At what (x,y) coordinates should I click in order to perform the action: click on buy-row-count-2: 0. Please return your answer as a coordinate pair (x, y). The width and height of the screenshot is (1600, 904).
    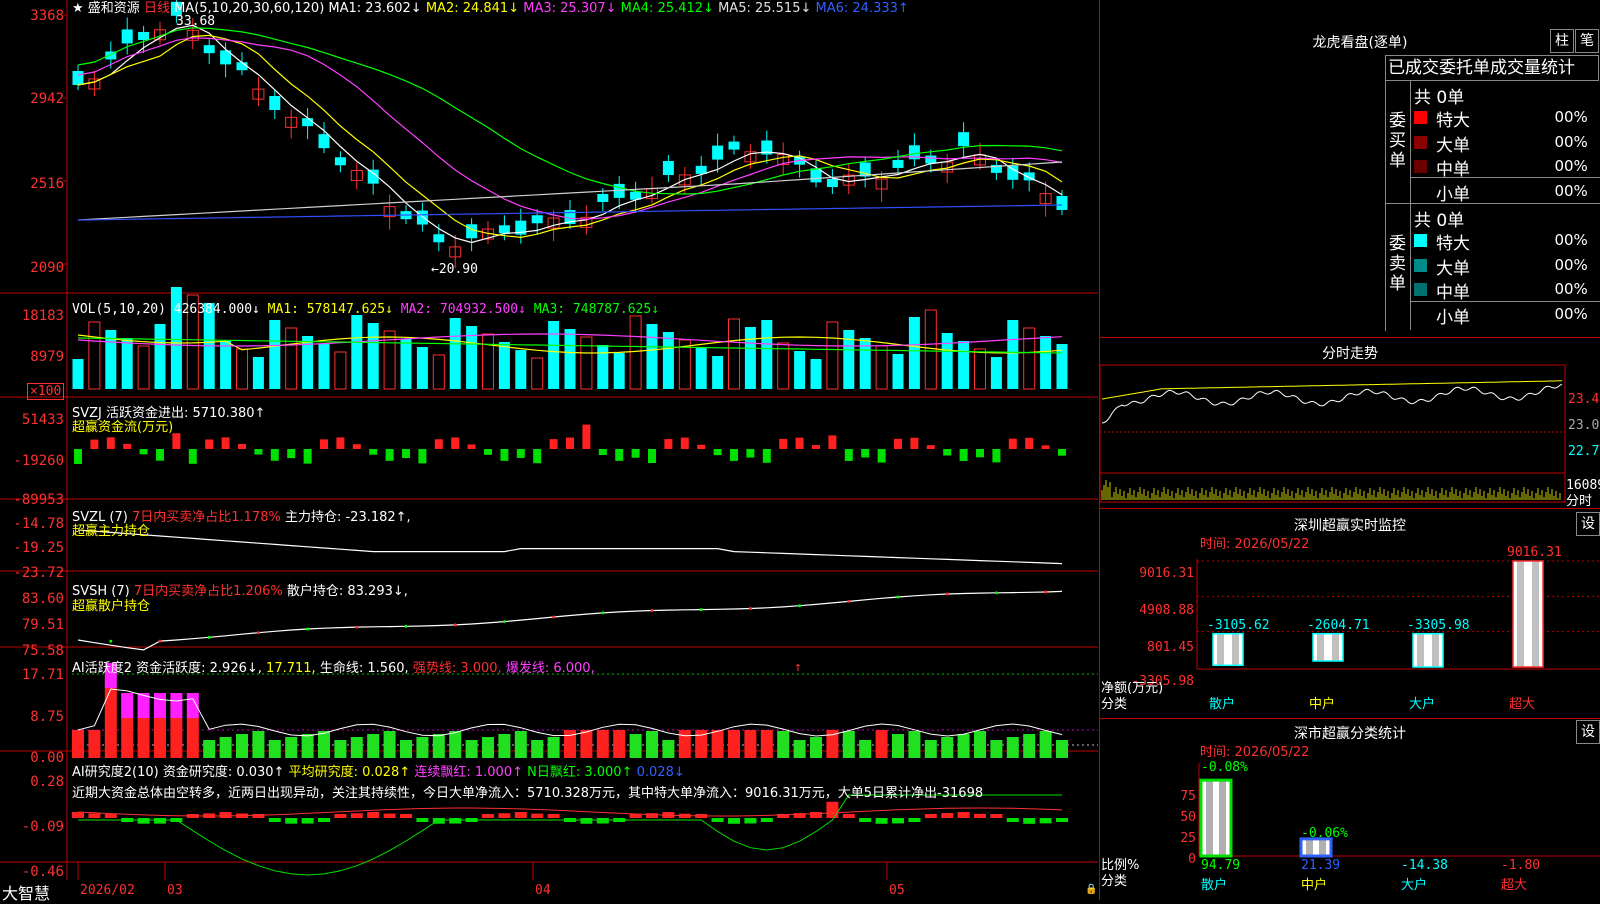
    Looking at the image, I should click on (1559, 166).